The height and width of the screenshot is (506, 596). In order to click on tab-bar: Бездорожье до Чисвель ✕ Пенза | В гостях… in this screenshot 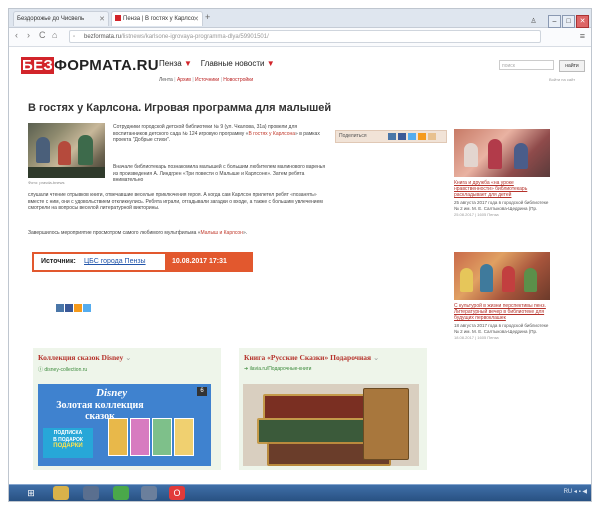, I will do `click(300, 18)`.